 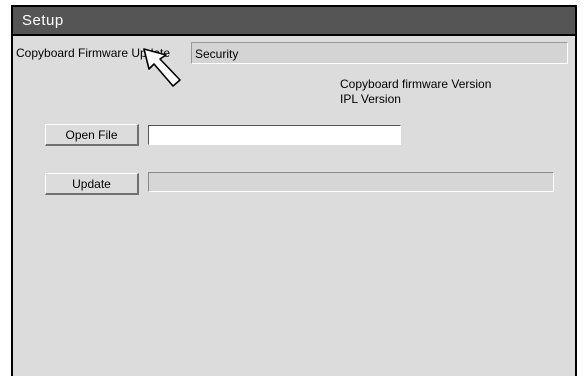 What do you see at coordinates (416, 84) in the screenshot?
I see `firmware-version-label: Copyboard firmware Version` at bounding box center [416, 84].